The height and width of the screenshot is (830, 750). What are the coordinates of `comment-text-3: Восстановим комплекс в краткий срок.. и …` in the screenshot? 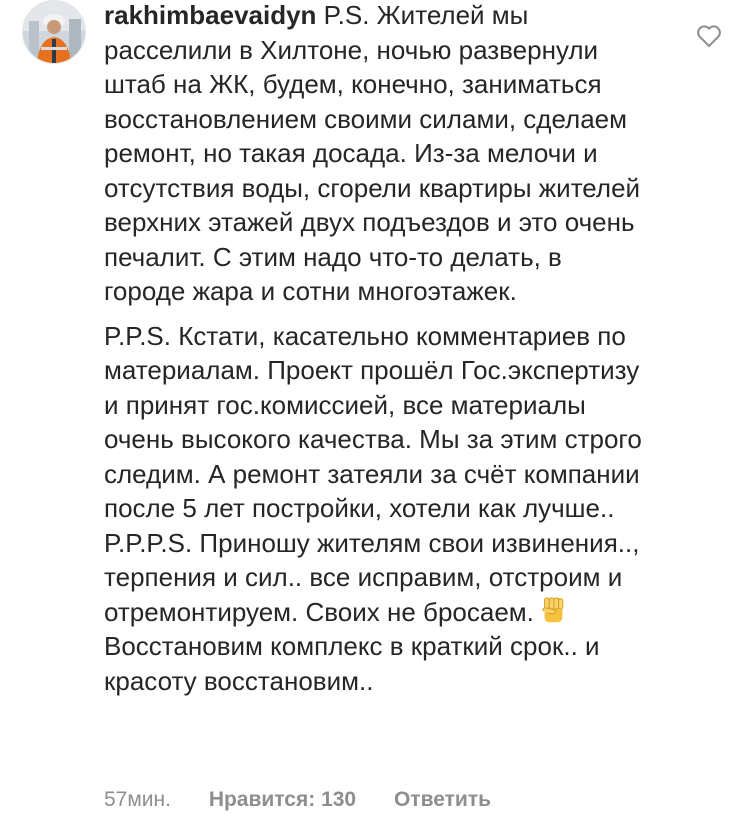 It's located at (352, 663).